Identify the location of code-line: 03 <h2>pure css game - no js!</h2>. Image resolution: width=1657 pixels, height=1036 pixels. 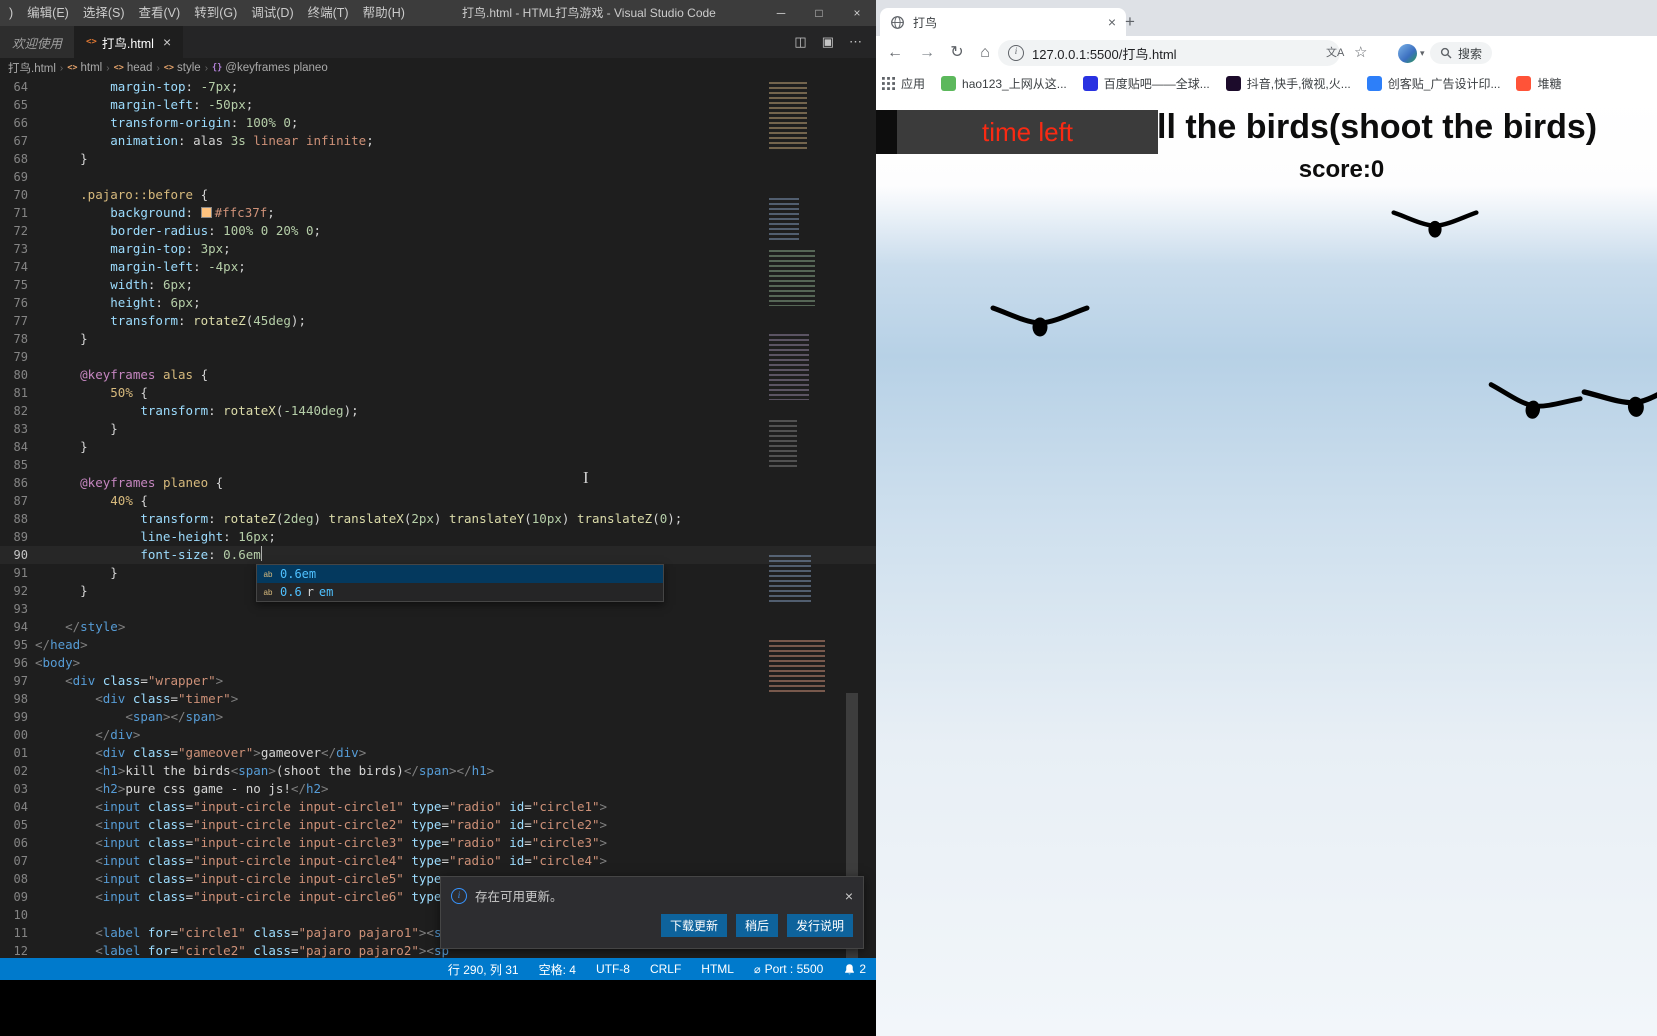
(438, 789).